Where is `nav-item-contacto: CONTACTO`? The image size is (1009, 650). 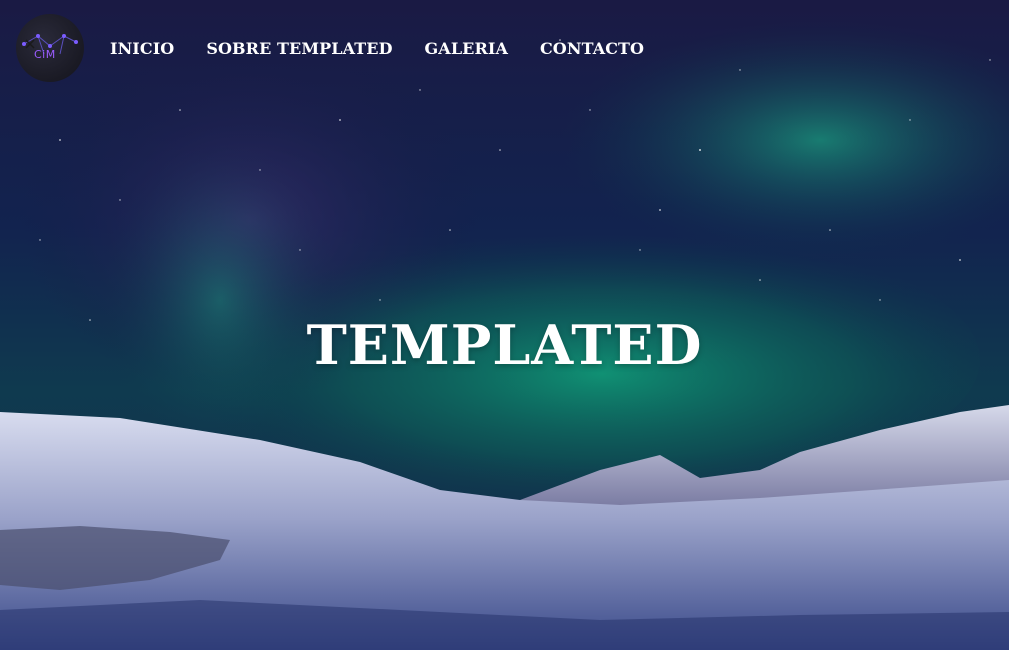
nav-item-contacto: CONTACTO is located at coordinates (592, 48).